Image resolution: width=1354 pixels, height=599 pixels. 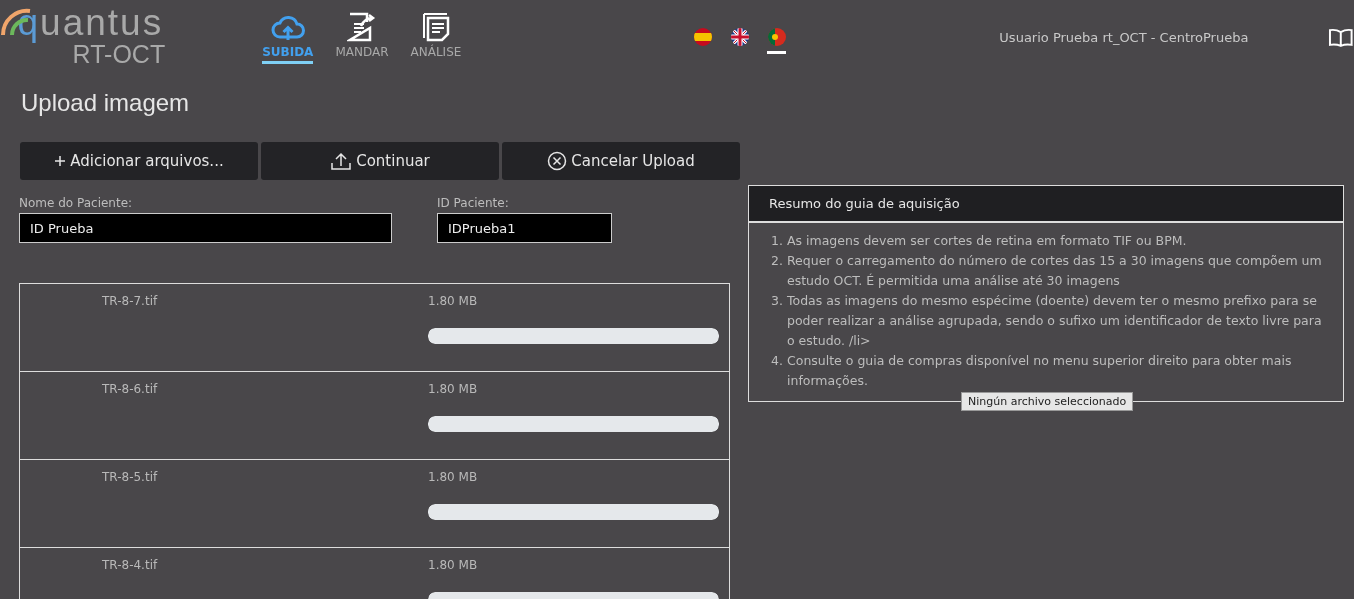 I want to click on nav-tab: ANÁLISE, so click(x=436, y=37).